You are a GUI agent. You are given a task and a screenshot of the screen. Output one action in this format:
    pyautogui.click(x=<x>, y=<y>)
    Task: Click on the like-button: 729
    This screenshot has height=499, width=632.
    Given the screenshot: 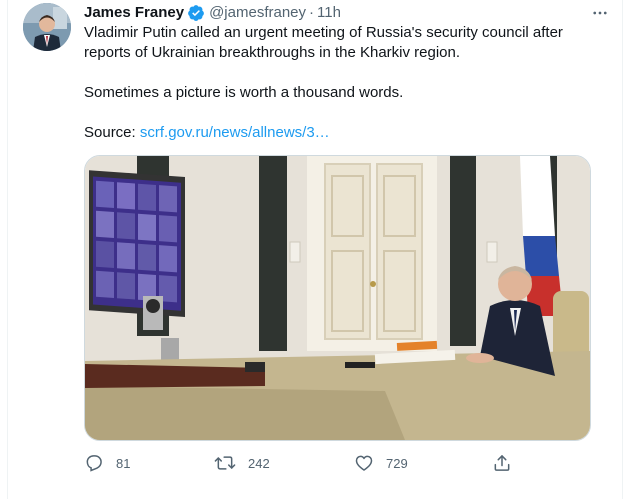 What is the action you would take?
    pyautogui.click(x=381, y=463)
    